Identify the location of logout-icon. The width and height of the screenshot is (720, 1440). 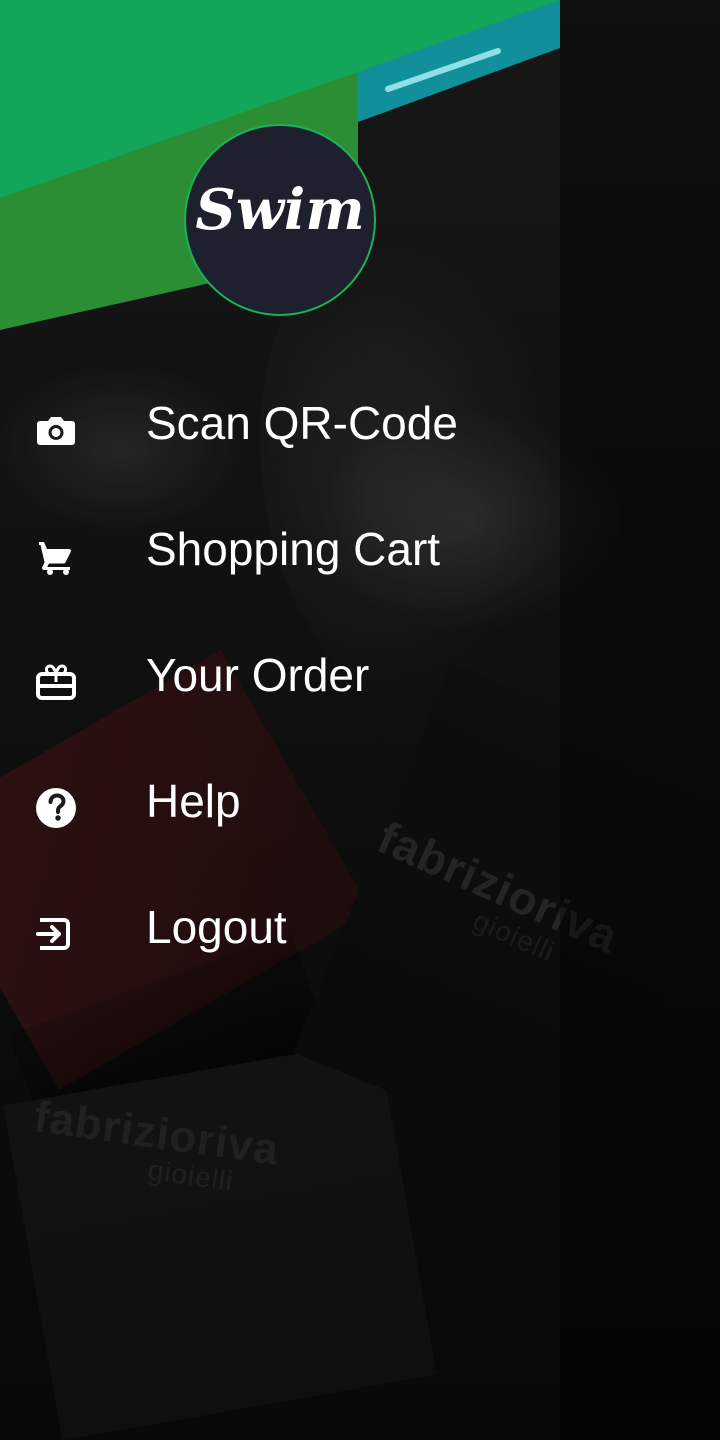
(53, 934).